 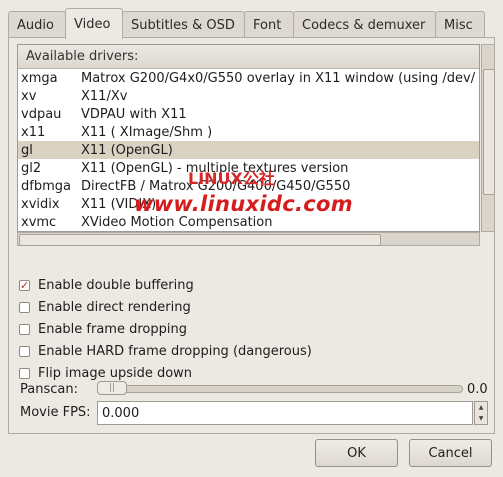 What do you see at coordinates (460, 24) in the screenshot?
I see `tab-misc: Misc` at bounding box center [460, 24].